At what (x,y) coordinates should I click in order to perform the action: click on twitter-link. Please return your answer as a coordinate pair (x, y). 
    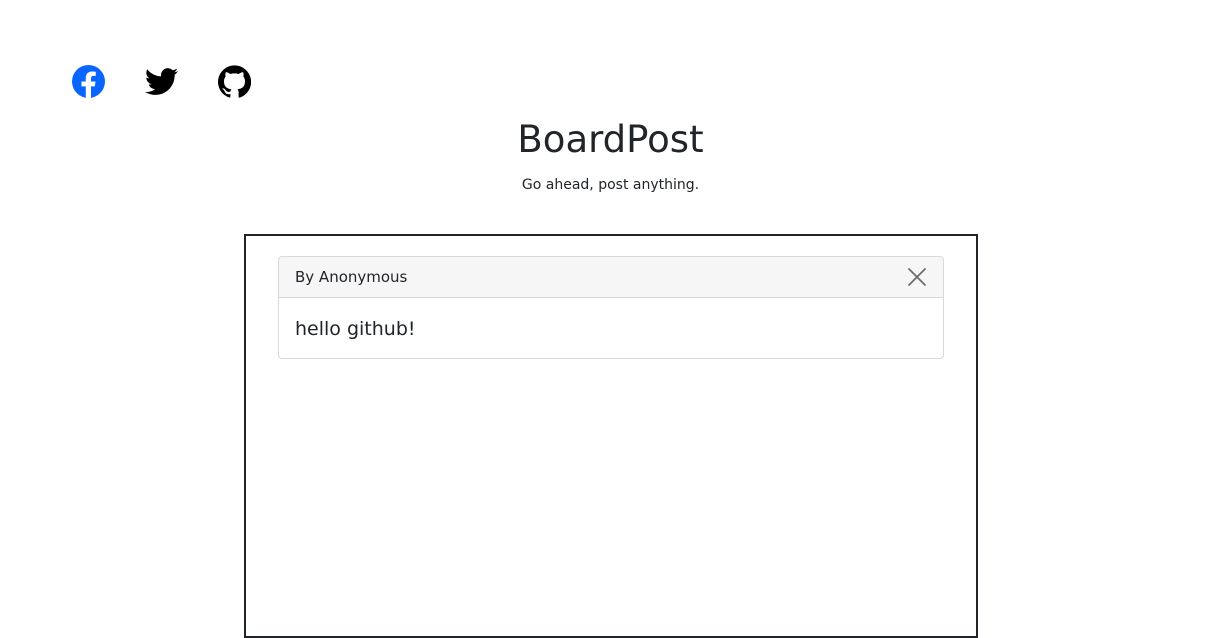
    Looking at the image, I should click on (161, 81).